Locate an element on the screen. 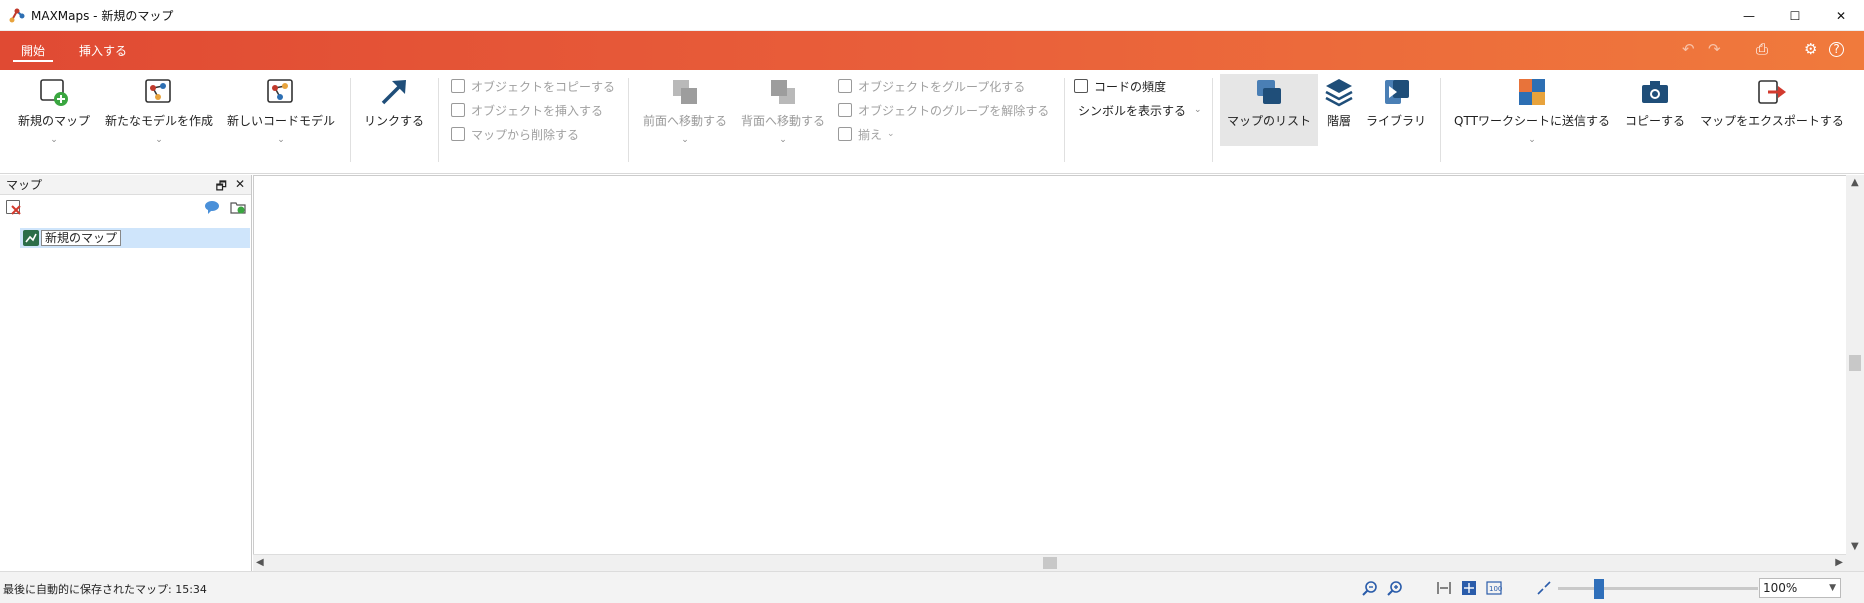 The image size is (1864, 603). ungroup-icon is located at coordinates (845, 110).